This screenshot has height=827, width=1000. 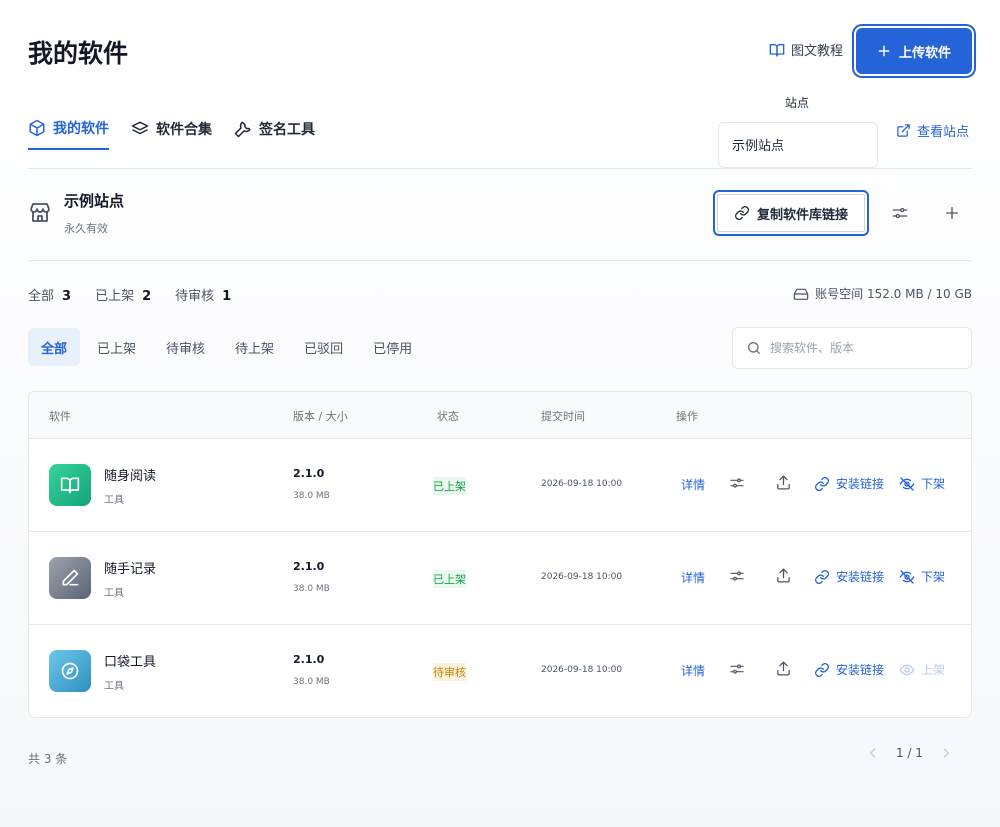 I want to click on app-name: 随身阅读, so click(x=130, y=476).